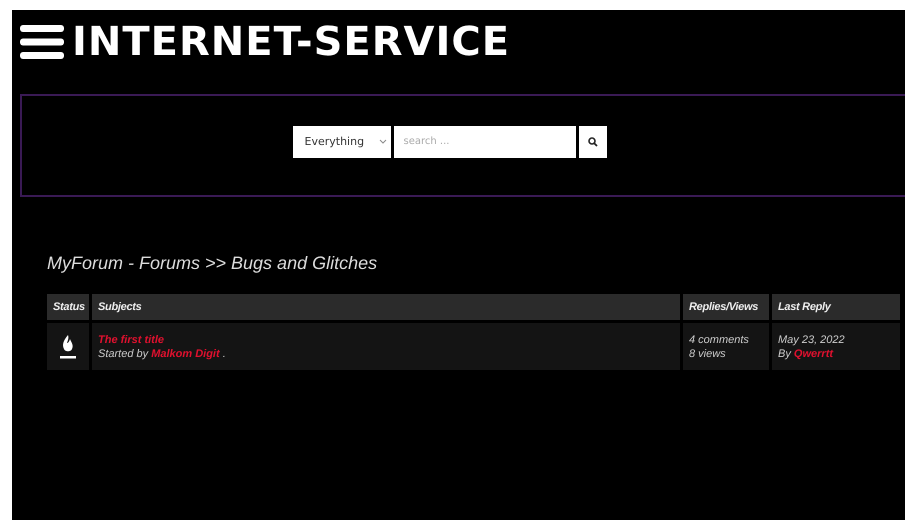  I want to click on topic-link: The first title, so click(386, 340).